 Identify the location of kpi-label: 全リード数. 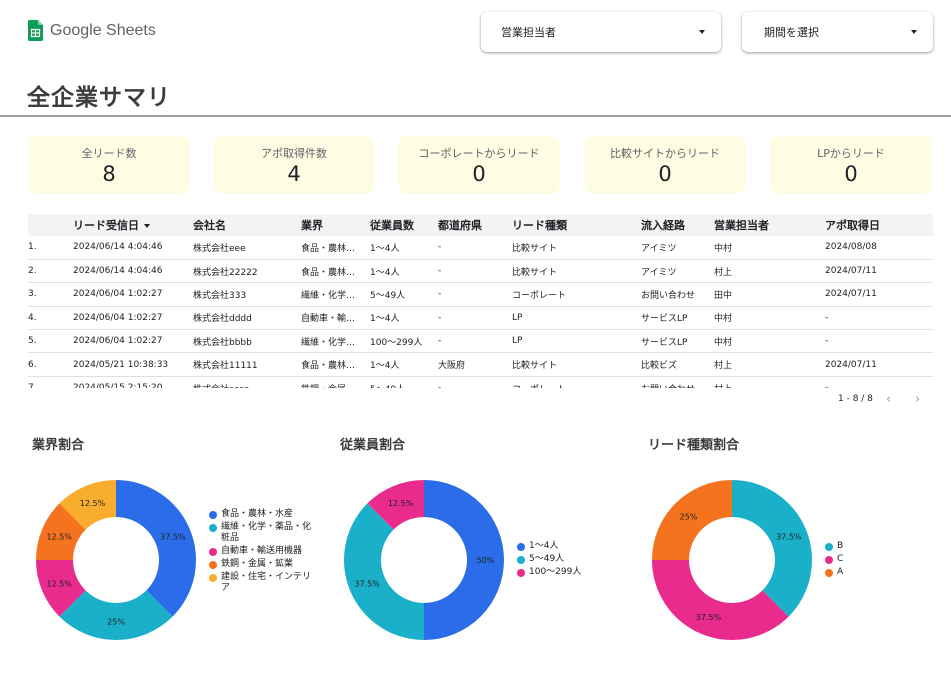
(109, 153).